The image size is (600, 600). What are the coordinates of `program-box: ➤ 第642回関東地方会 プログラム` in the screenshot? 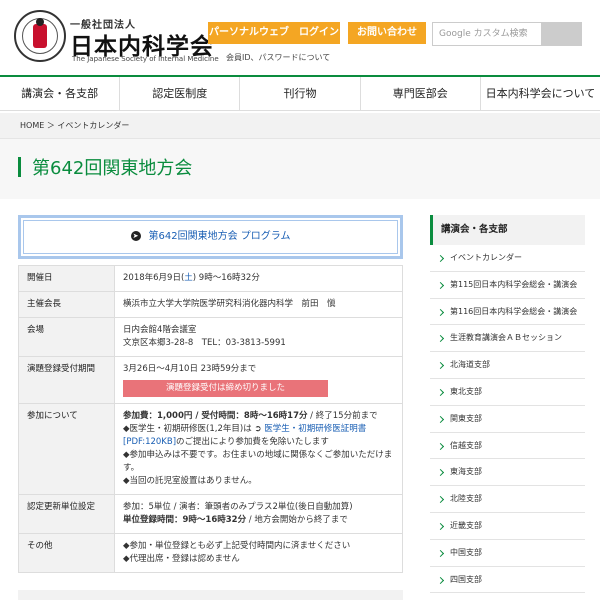 It's located at (210, 237).